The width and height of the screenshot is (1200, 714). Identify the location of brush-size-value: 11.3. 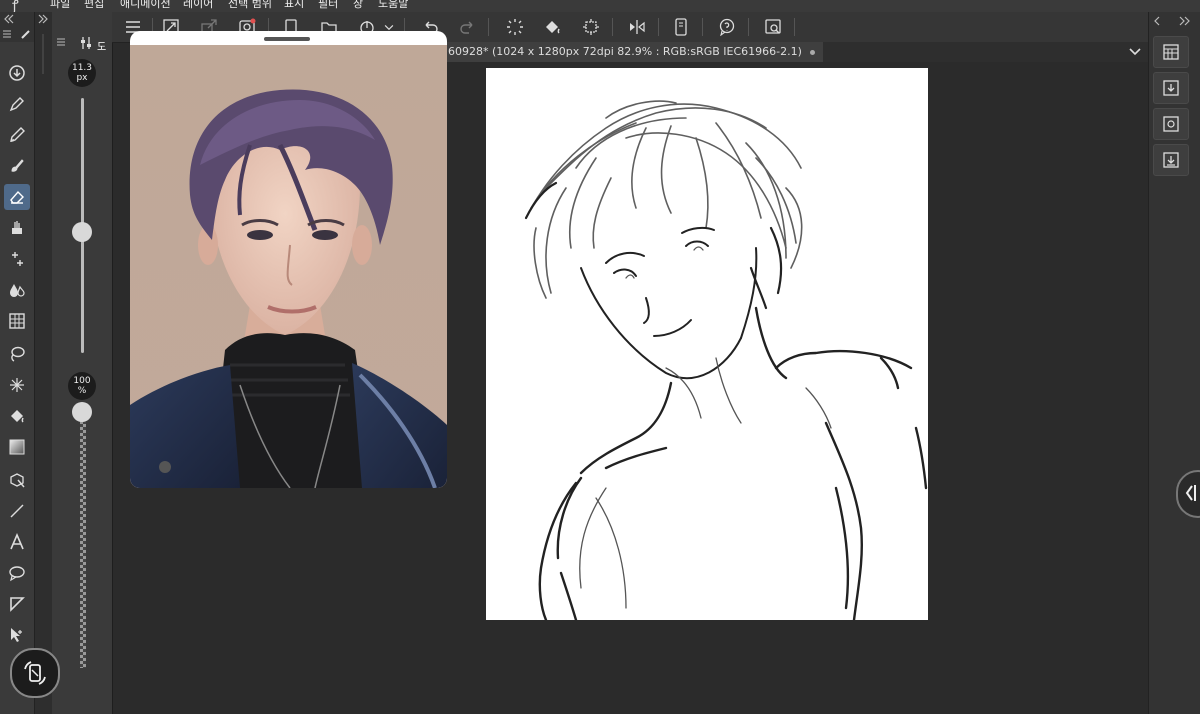
(82, 68).